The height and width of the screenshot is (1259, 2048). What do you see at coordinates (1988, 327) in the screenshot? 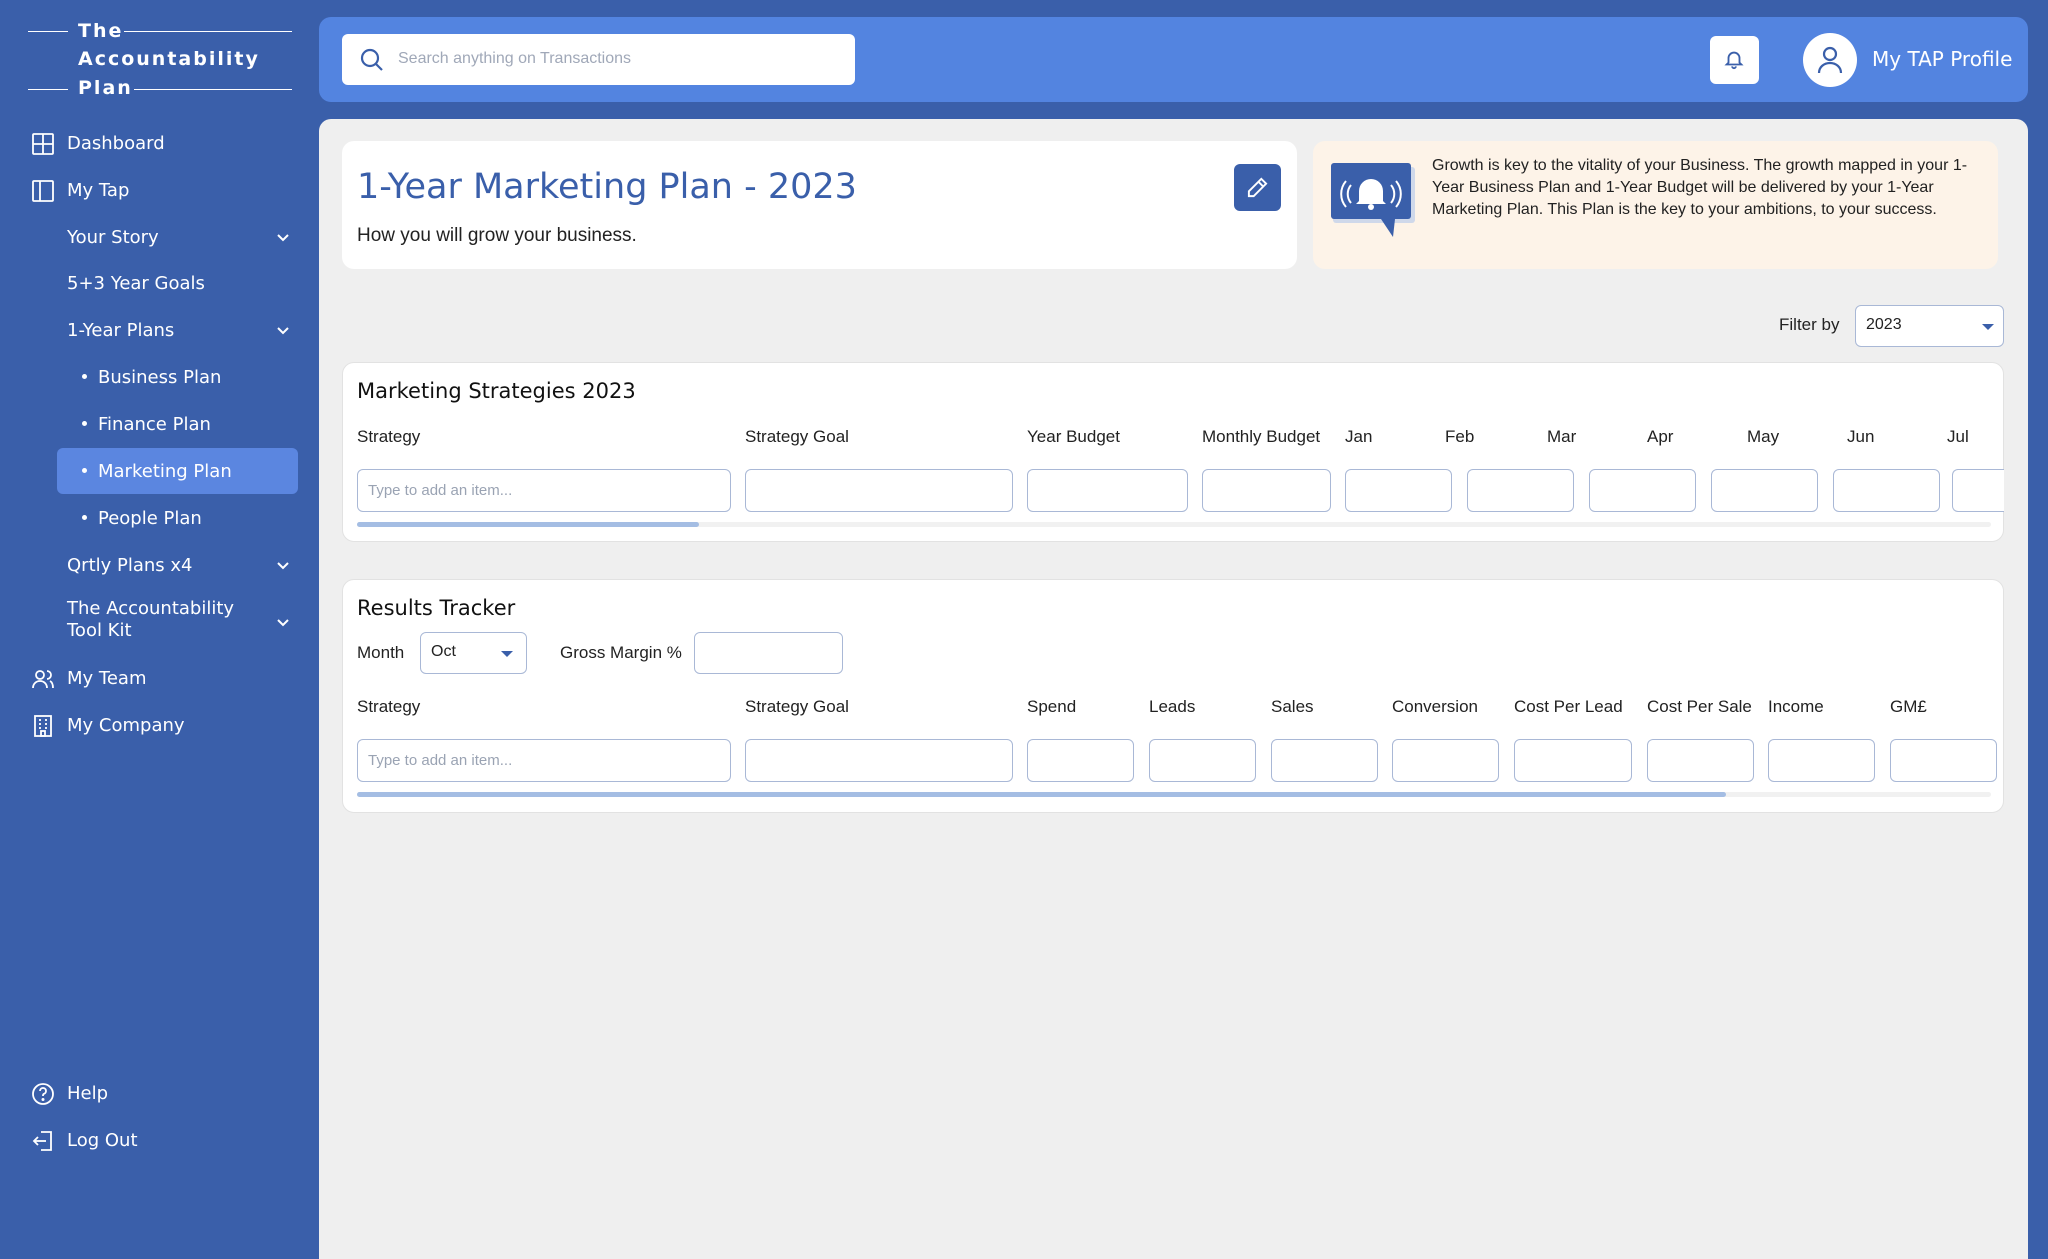
I see `caret-down-icon` at bounding box center [1988, 327].